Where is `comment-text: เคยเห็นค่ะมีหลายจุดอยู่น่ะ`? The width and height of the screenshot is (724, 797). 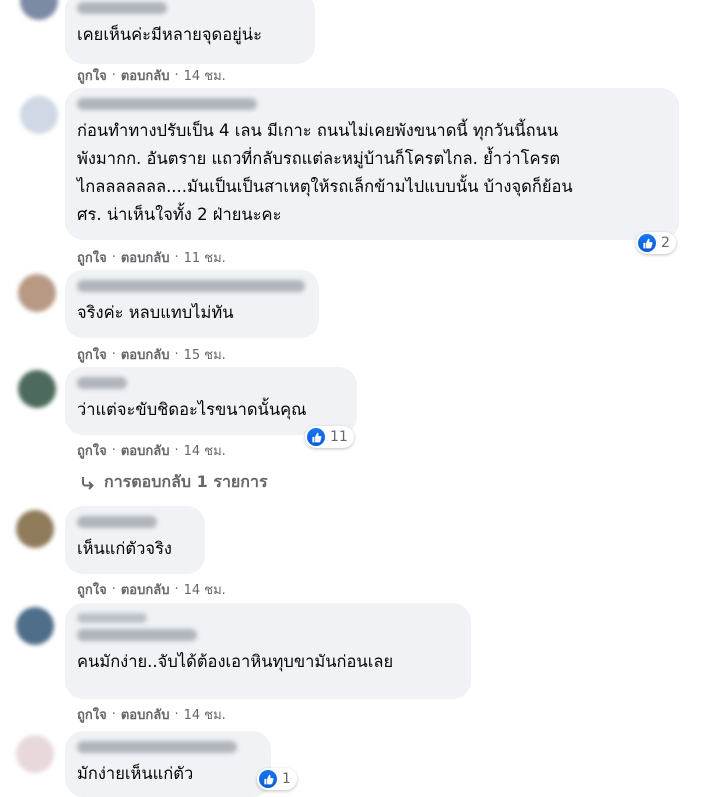
comment-text: เคยเห็นค่ะมีหลายจุดอยู่น่ะ is located at coordinates (169, 34).